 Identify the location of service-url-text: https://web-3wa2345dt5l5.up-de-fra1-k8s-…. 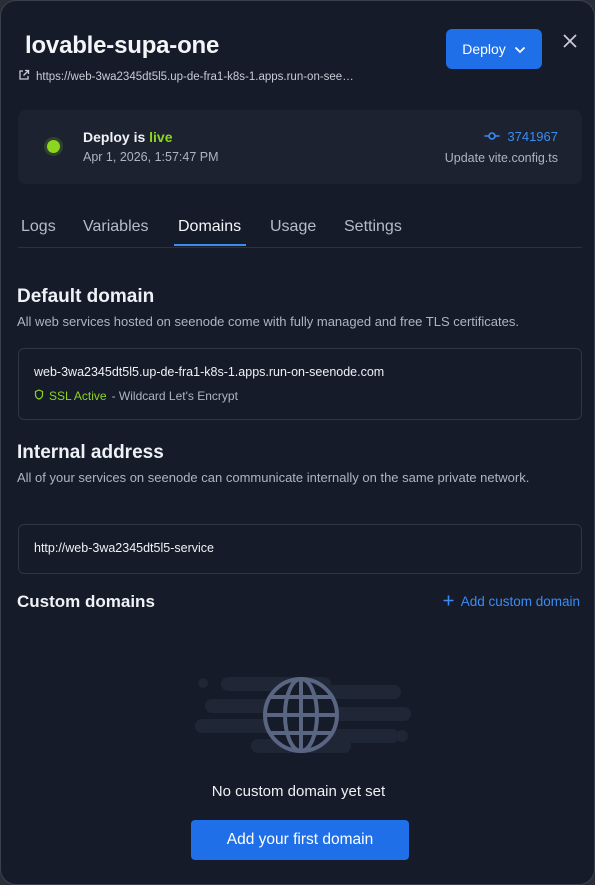
(195, 76).